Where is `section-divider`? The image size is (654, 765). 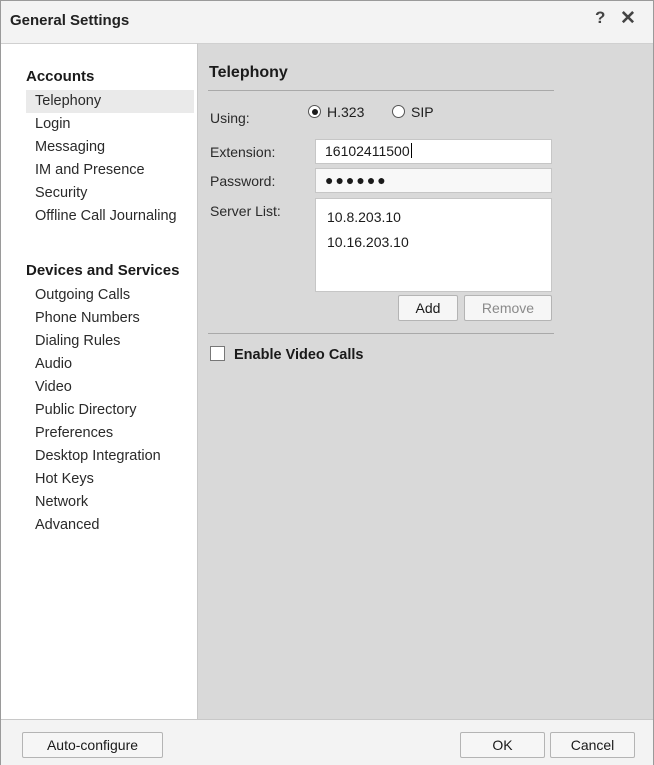 section-divider is located at coordinates (381, 333).